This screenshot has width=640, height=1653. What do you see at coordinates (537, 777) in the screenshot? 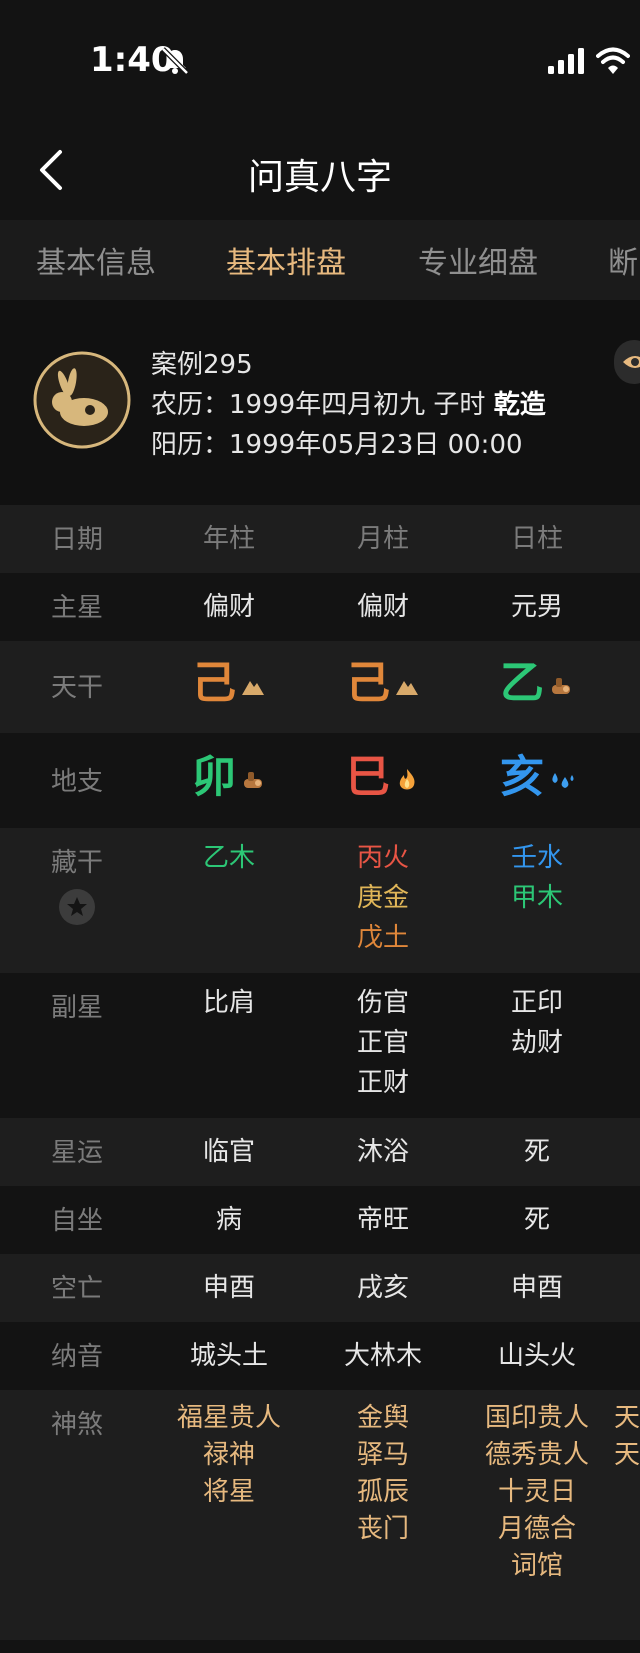
I see `dizhi-day: 亥` at bounding box center [537, 777].